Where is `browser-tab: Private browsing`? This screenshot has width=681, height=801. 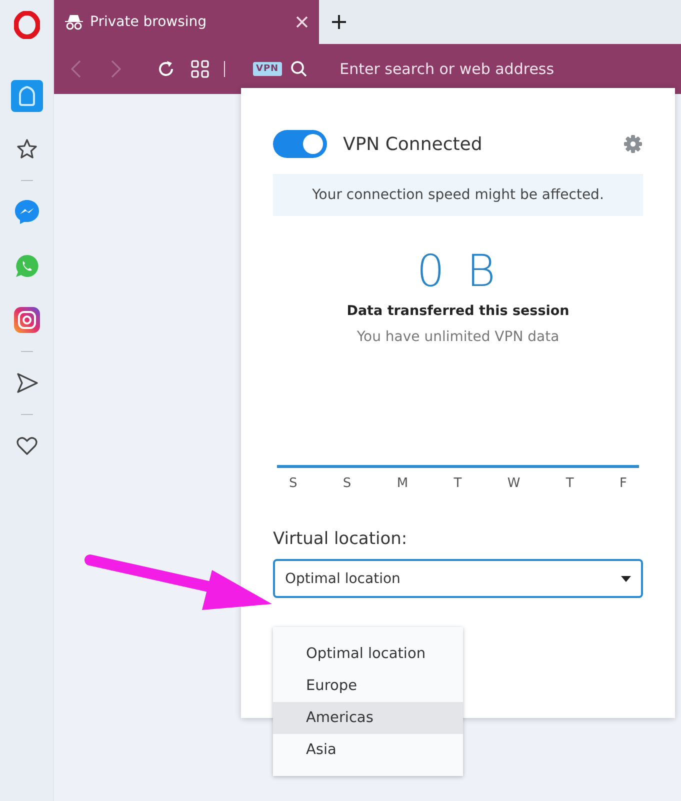 browser-tab: Private browsing is located at coordinates (186, 22).